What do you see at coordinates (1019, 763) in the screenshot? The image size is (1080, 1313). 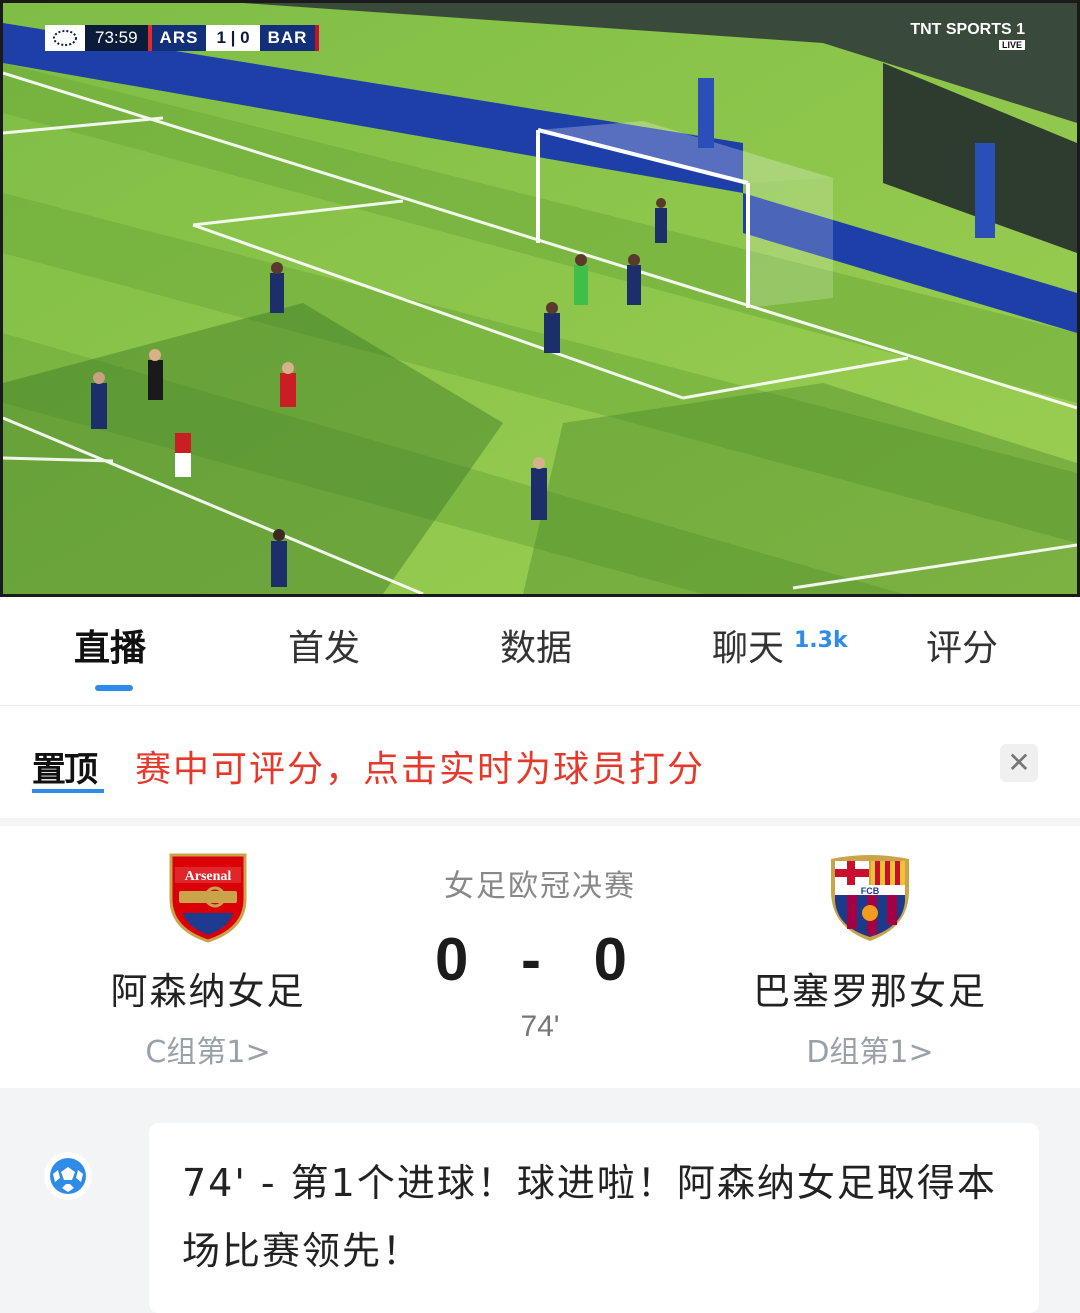 I see `close-icon: ✕` at bounding box center [1019, 763].